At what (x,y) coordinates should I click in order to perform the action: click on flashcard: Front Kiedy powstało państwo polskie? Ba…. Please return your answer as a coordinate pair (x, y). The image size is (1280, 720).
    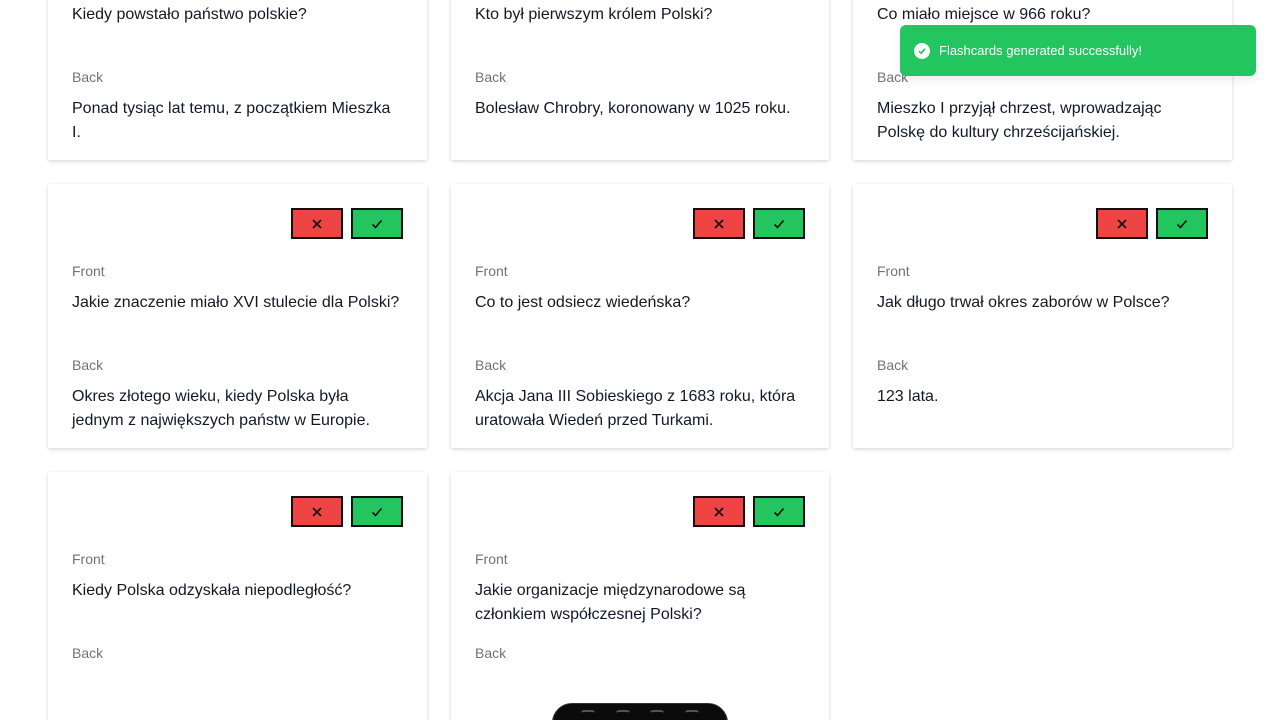
    Looking at the image, I should click on (237, 80).